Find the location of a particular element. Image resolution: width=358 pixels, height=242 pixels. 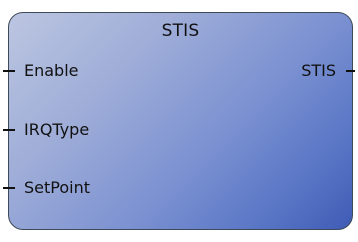

block-title: STIS is located at coordinates (180, 31).